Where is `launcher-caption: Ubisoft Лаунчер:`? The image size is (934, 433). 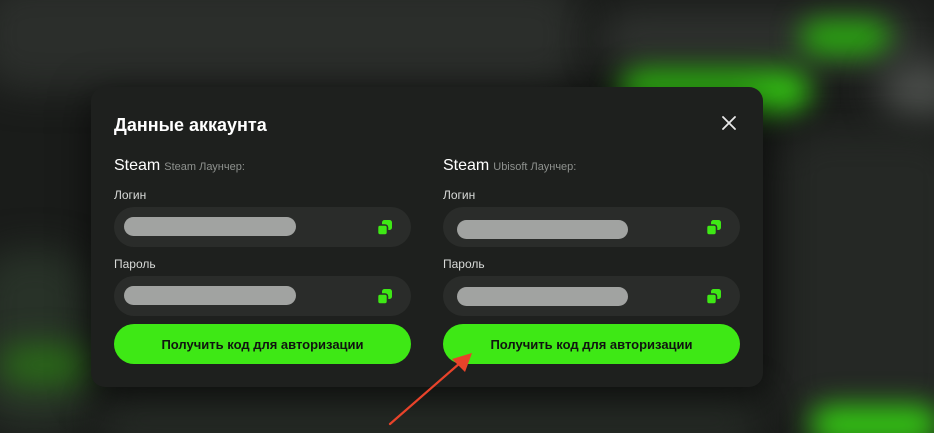 launcher-caption: Ubisoft Лаунчер: is located at coordinates (535, 167).